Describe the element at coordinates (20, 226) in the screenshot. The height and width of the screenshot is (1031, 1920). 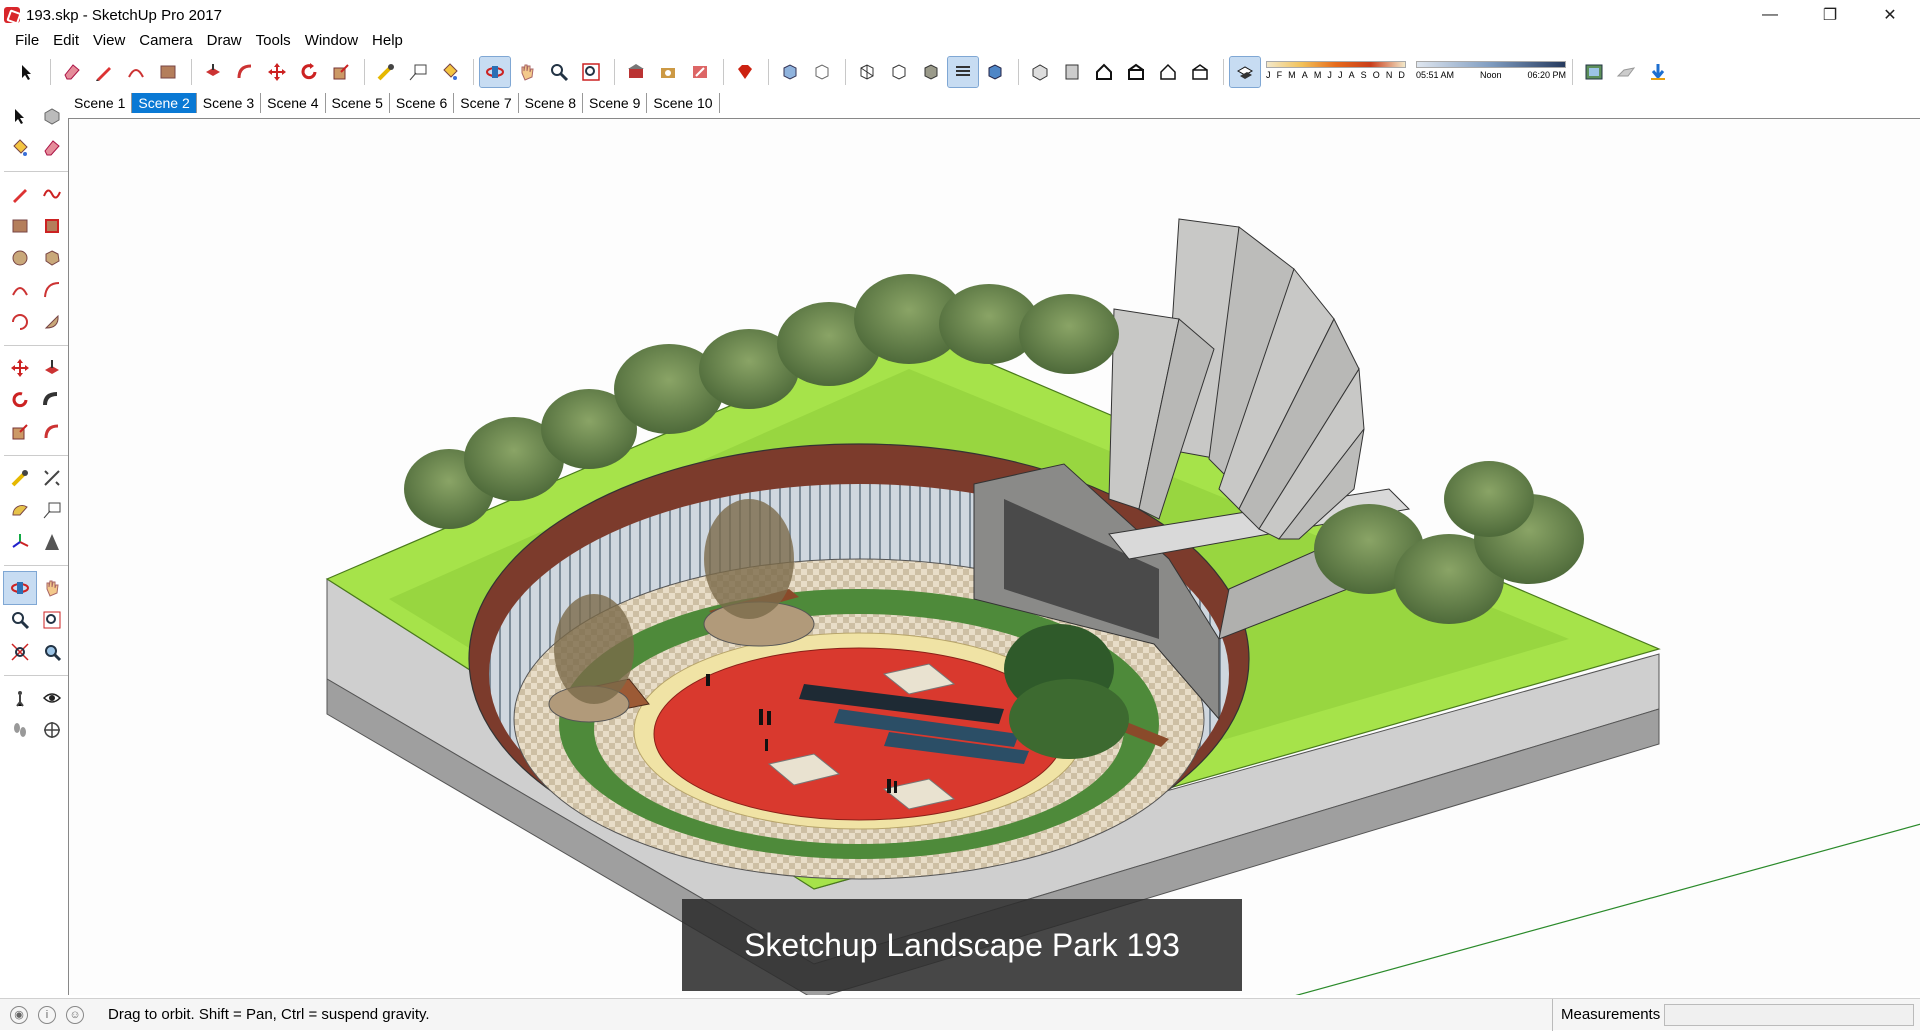
I see `rectangle-tool` at that location.